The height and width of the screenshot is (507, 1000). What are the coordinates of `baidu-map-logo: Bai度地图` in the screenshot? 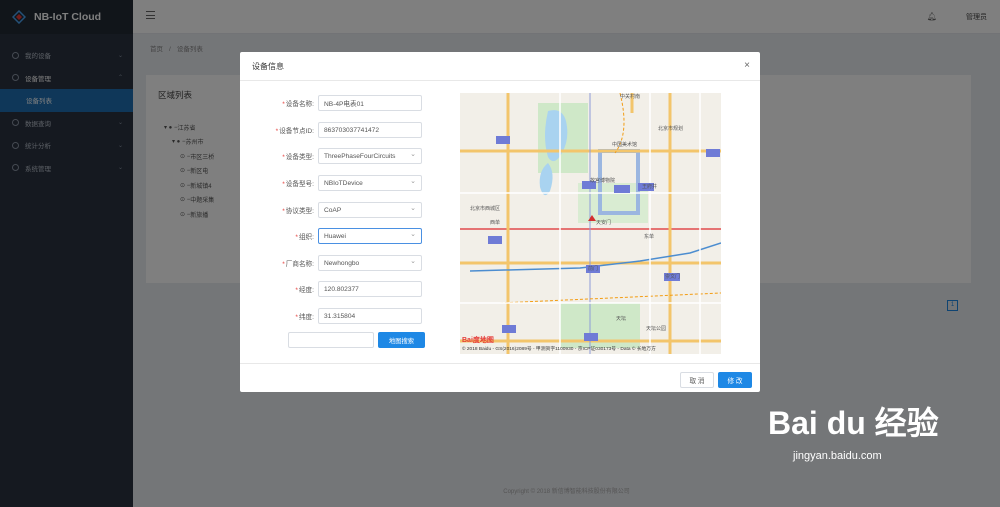 It's located at (478, 340).